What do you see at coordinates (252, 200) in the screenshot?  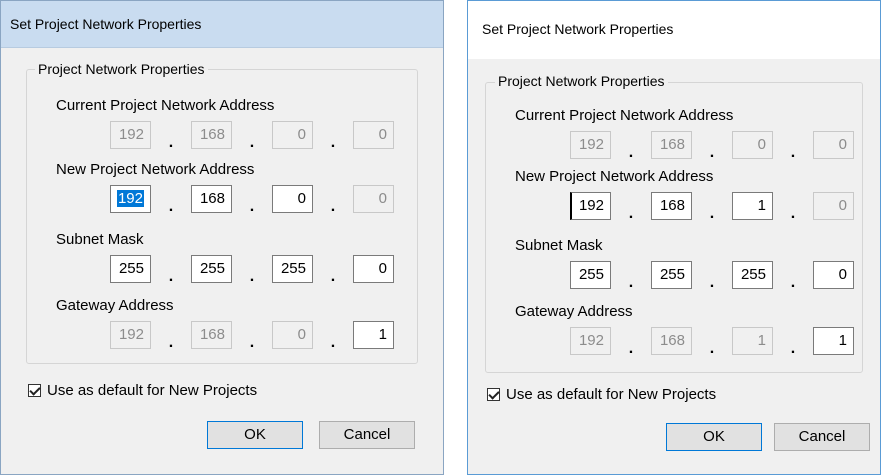 I see `new-address-field: 192. 168. 0. 0` at bounding box center [252, 200].